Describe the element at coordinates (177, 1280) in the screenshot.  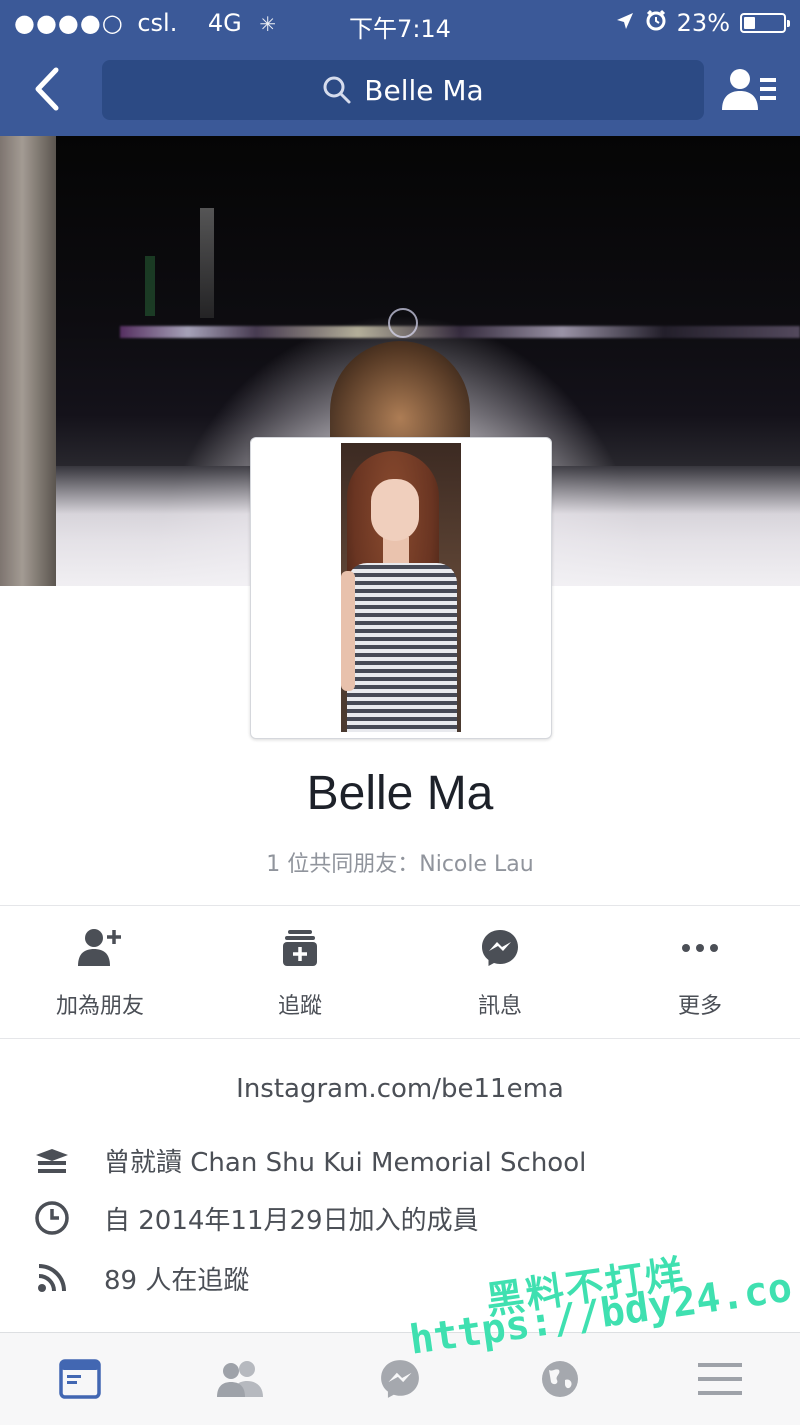
I see `followers-text: 89 人在追蹤` at that location.